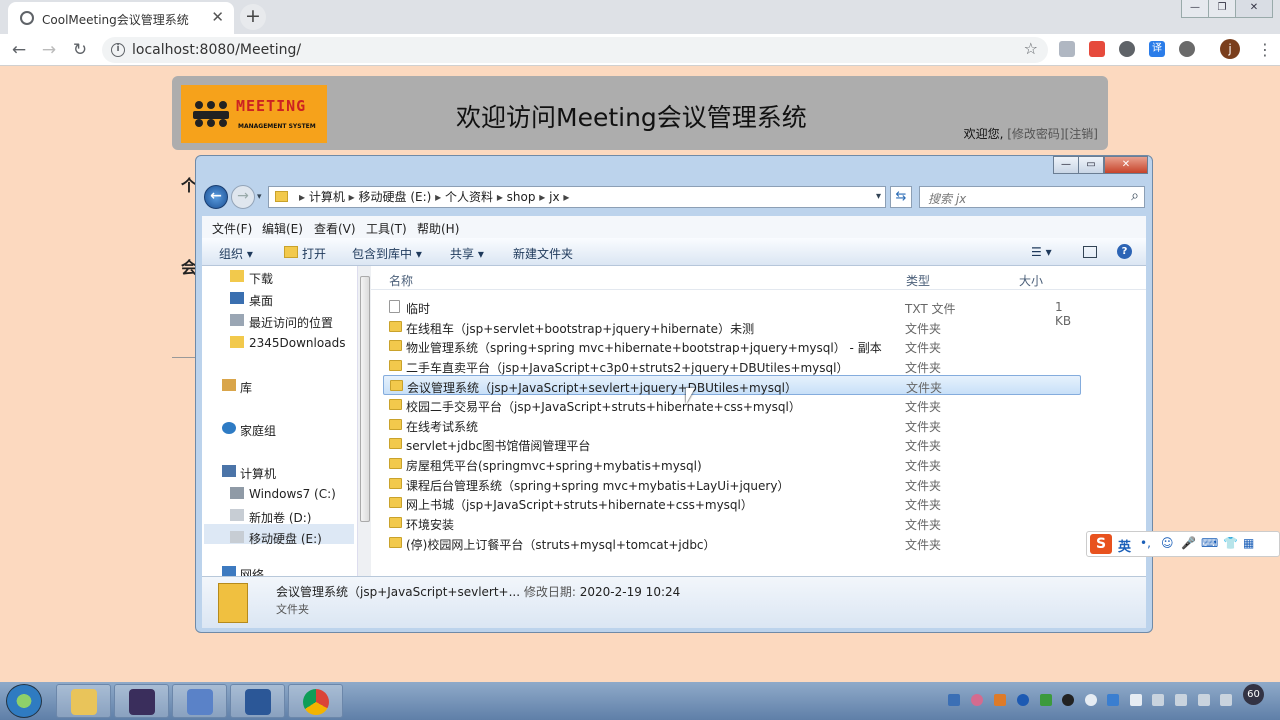  I want to click on logout-link: [注销], so click(1081, 134).